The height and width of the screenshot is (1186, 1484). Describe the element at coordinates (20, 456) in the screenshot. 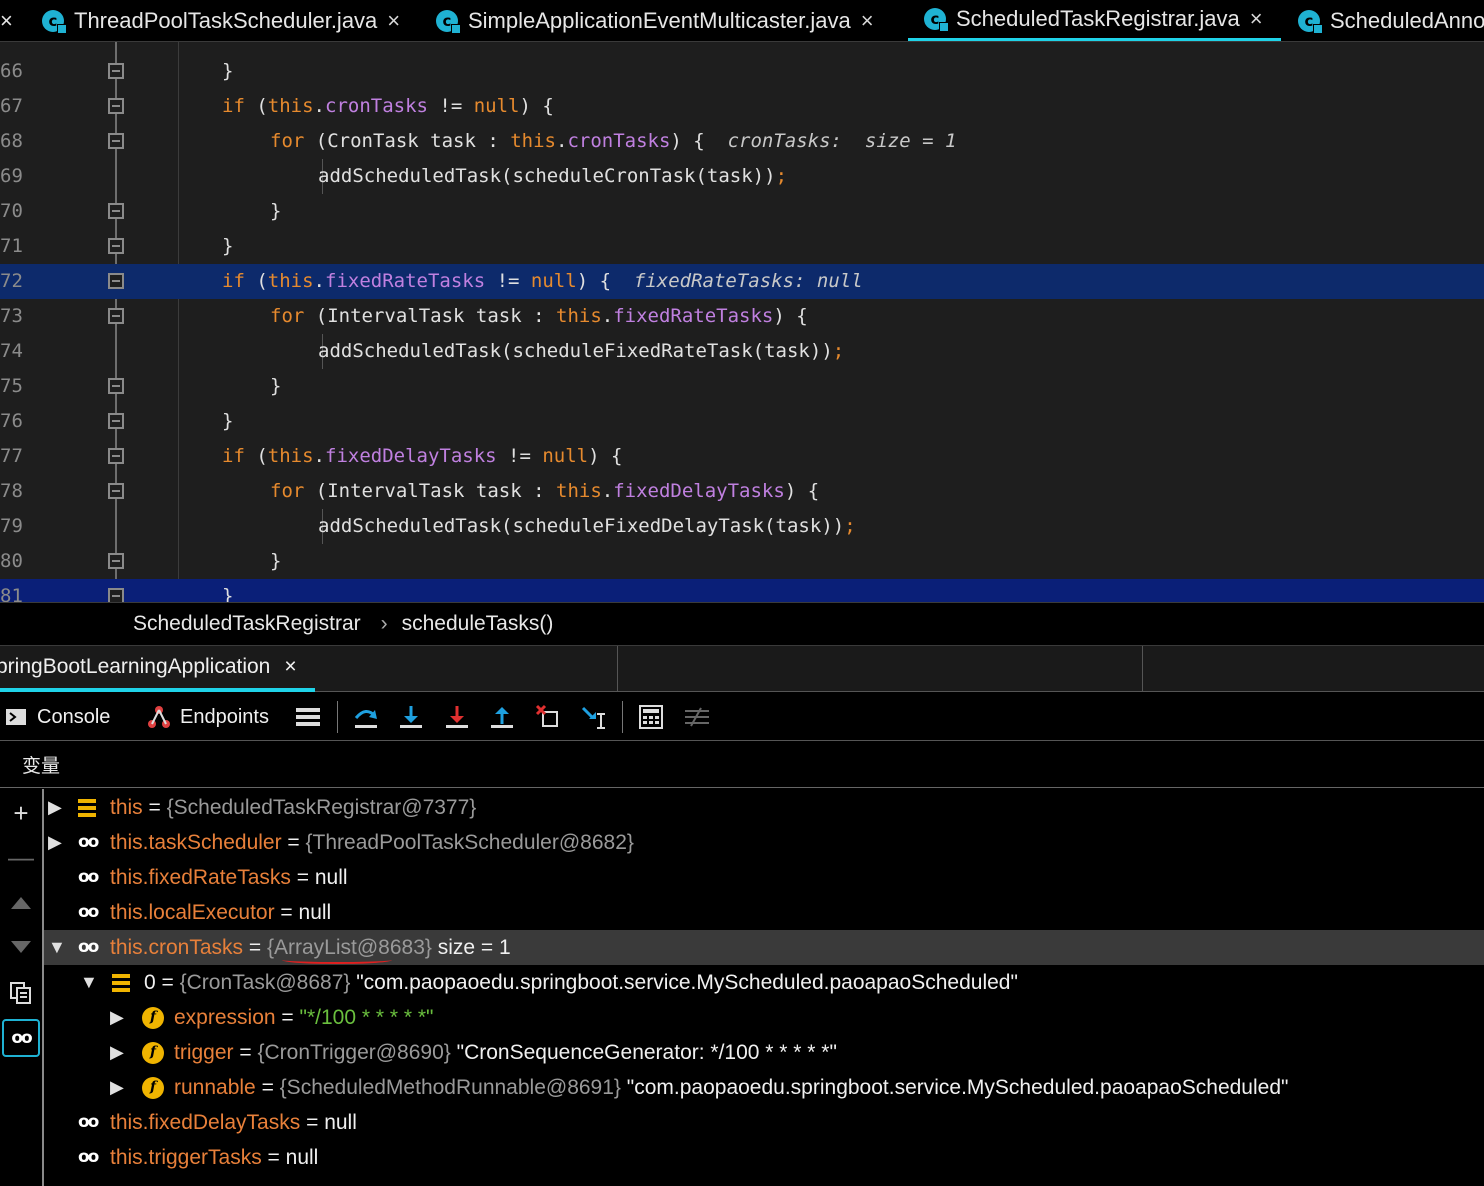

I see `line-number: 77` at that location.